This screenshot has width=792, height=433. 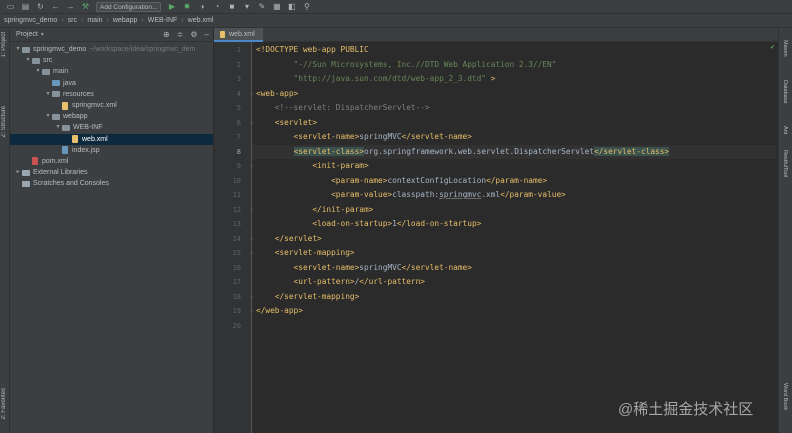 I want to click on line-number: 17, so click(x=236, y=282).